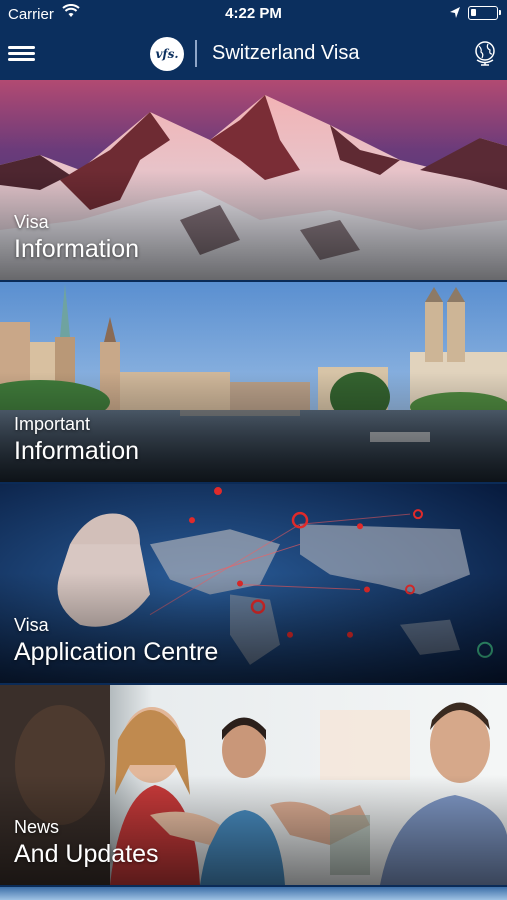  Describe the element at coordinates (21, 54) in the screenshot. I see `menu-icon` at that location.